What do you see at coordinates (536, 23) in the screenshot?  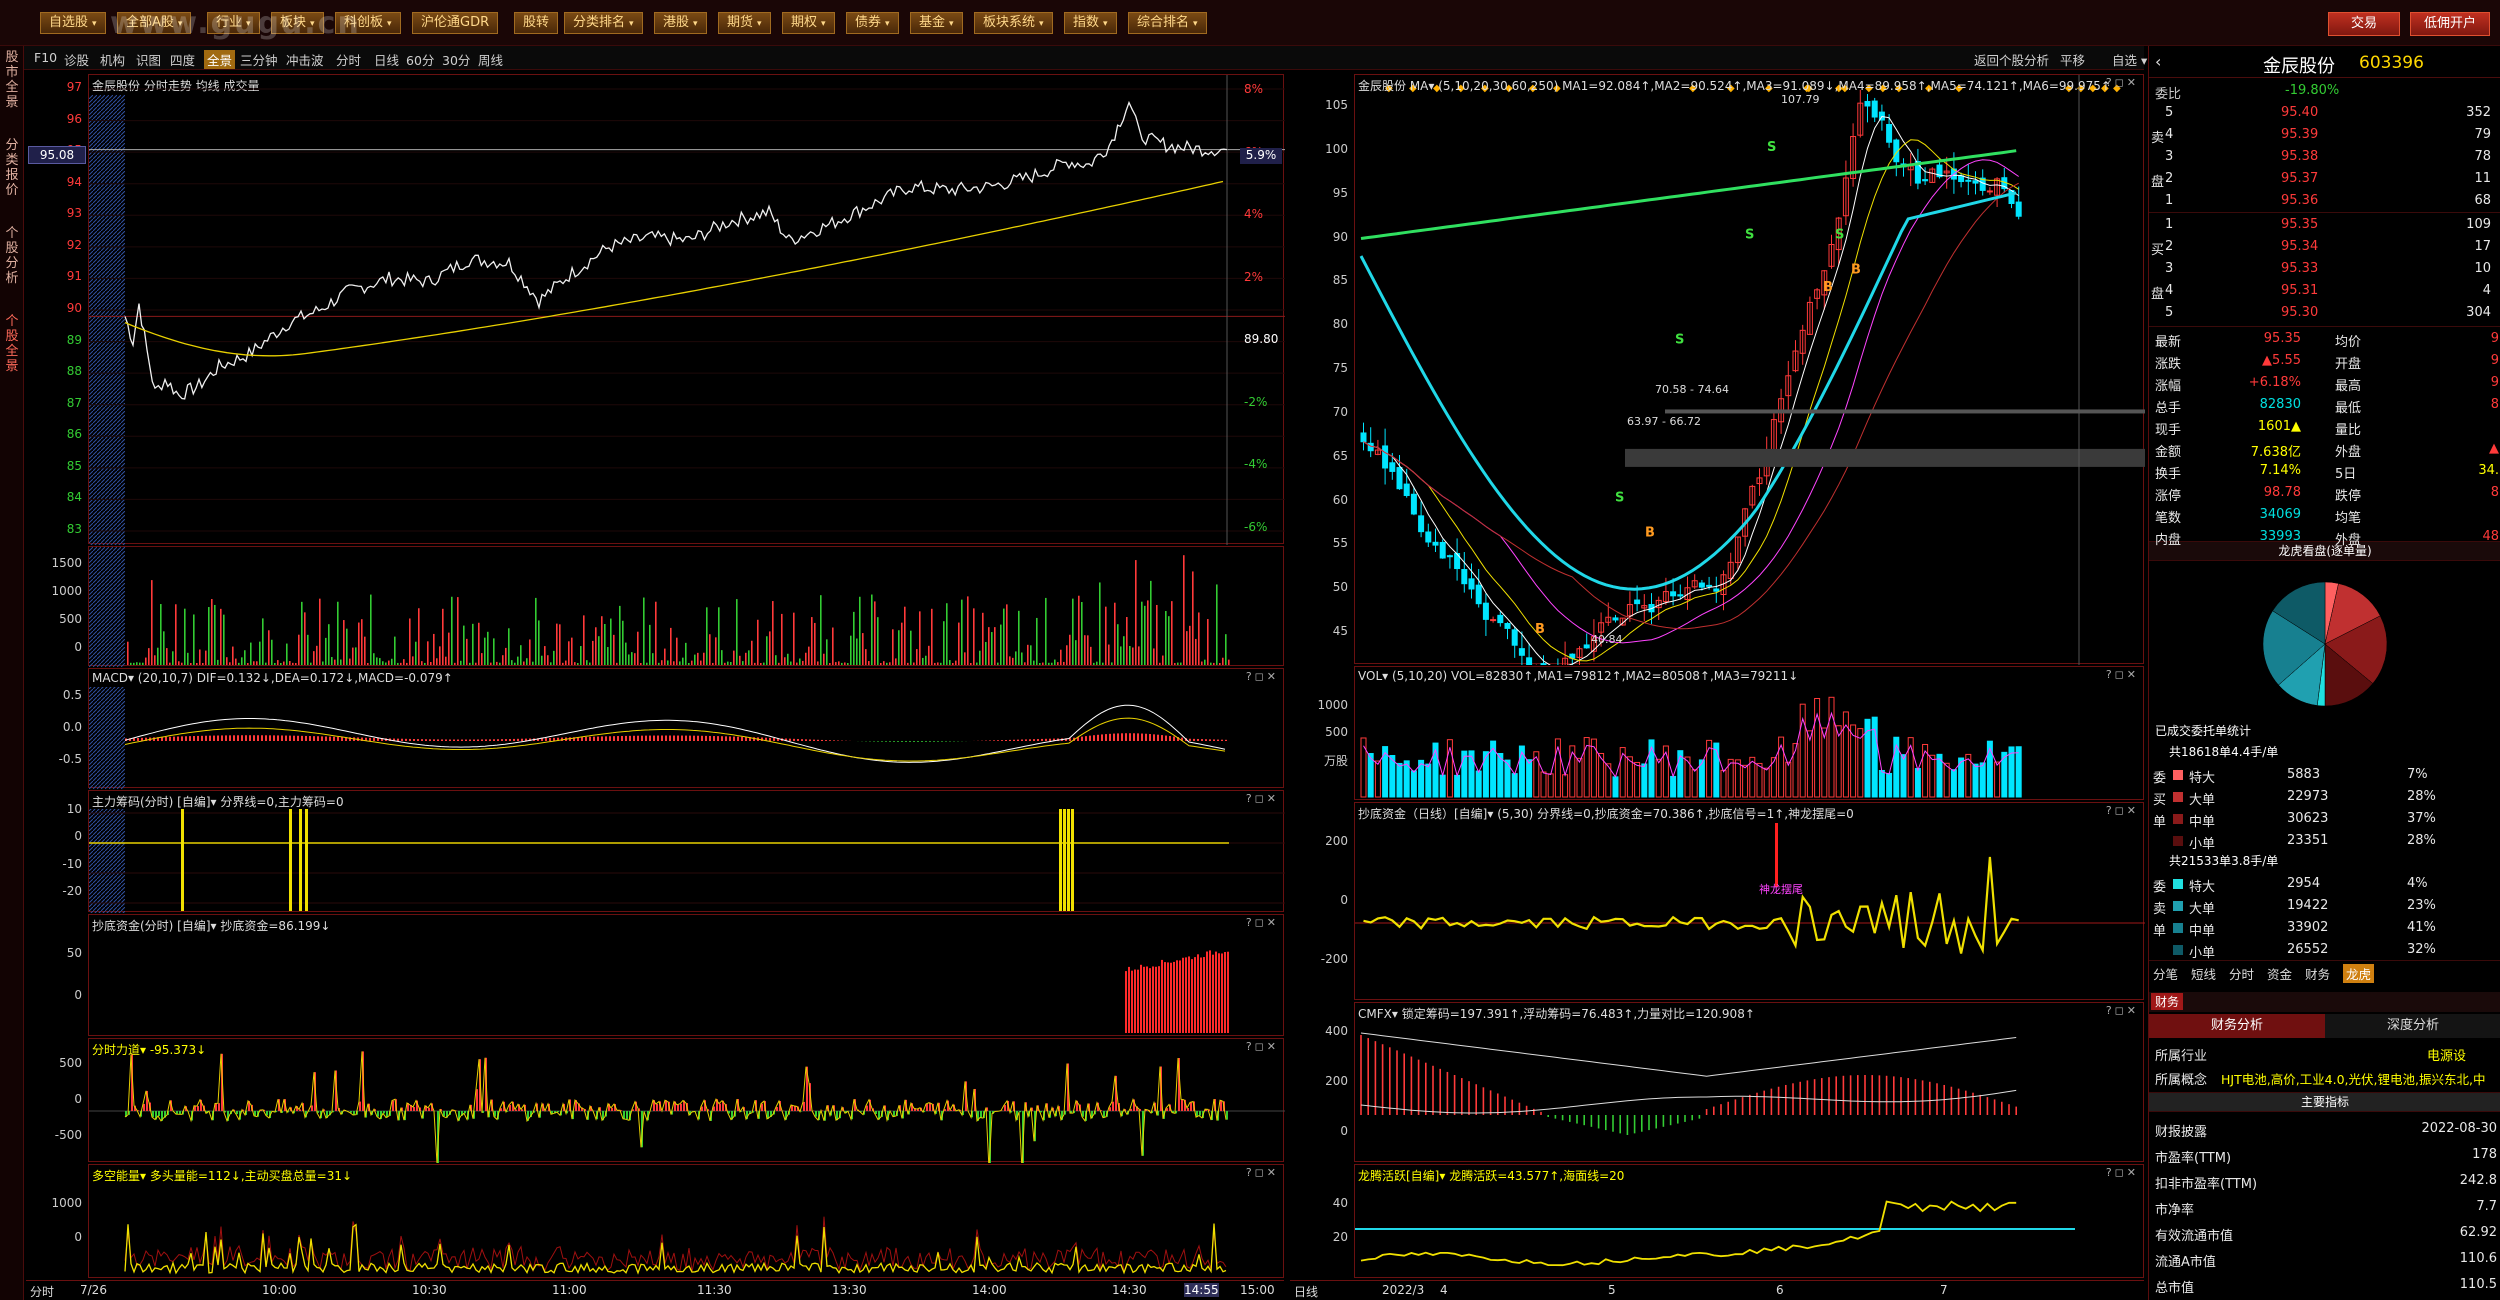 I see `menu-6: 股转` at bounding box center [536, 23].